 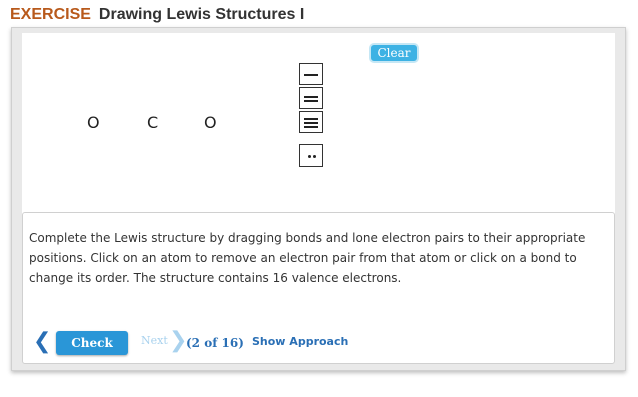 What do you see at coordinates (311, 122) in the screenshot?
I see `triple-bond-icon` at bounding box center [311, 122].